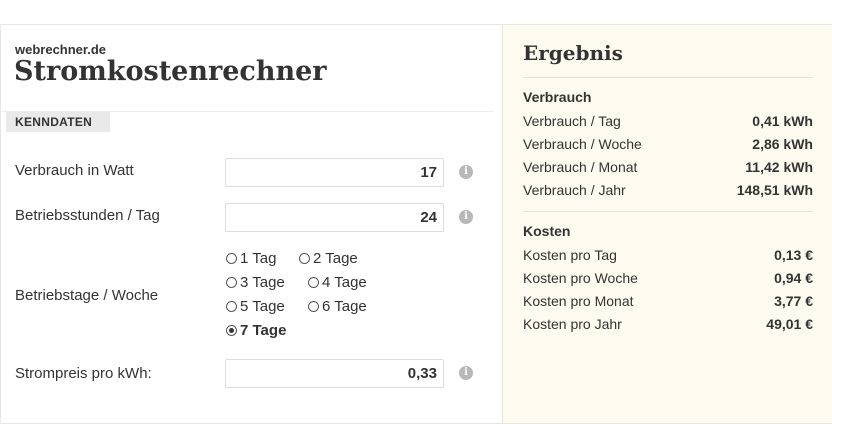 This screenshot has height=424, width=841. What do you see at coordinates (574, 190) in the screenshot?
I see `result-label: Verbrauch / Jahr` at bounding box center [574, 190].